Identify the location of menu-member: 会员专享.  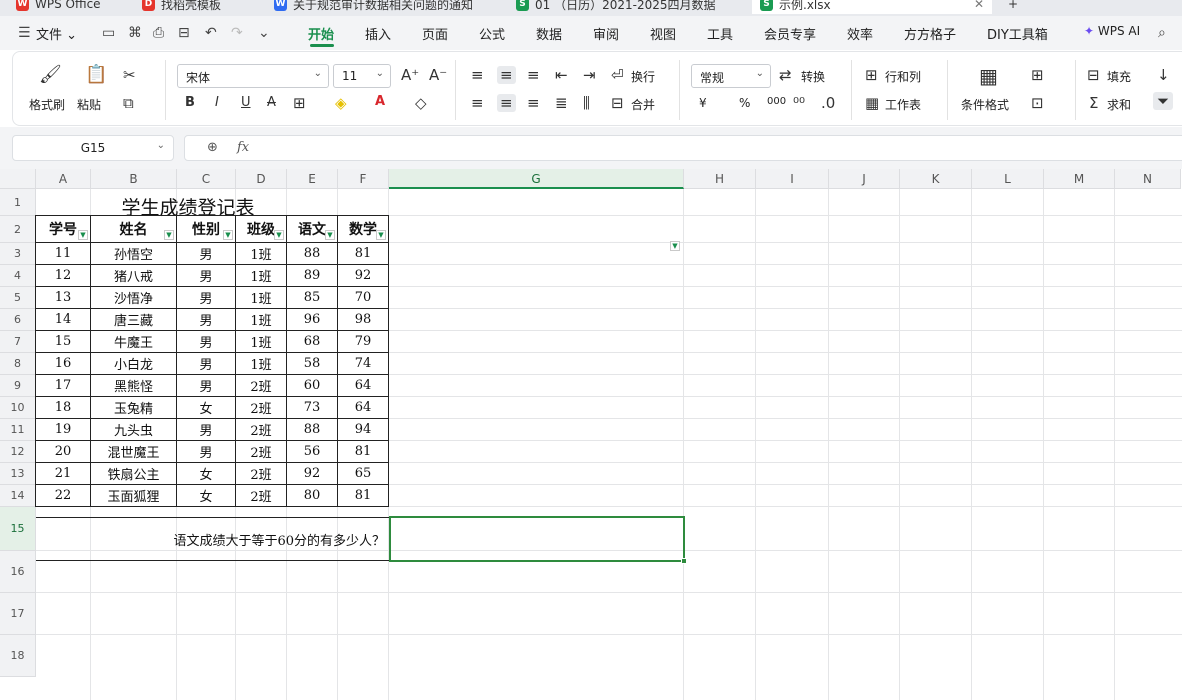
(790, 33).